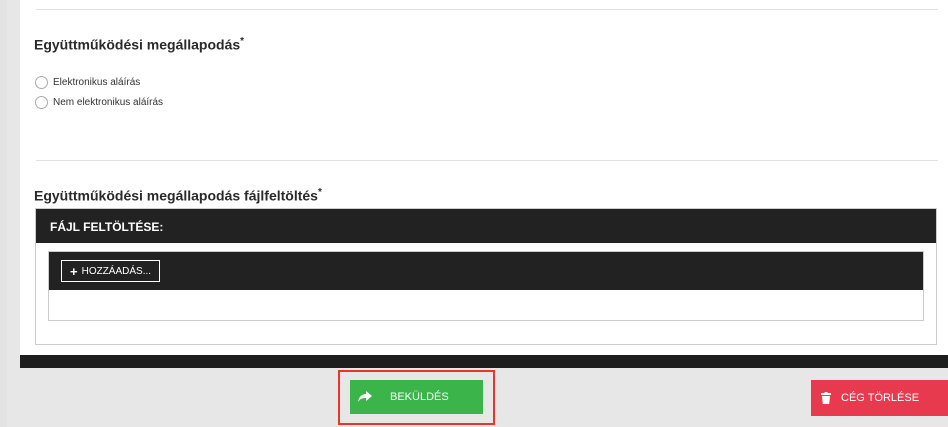  What do you see at coordinates (97, 82) in the screenshot?
I see `radio-label: Elektronikus aláírás` at bounding box center [97, 82].